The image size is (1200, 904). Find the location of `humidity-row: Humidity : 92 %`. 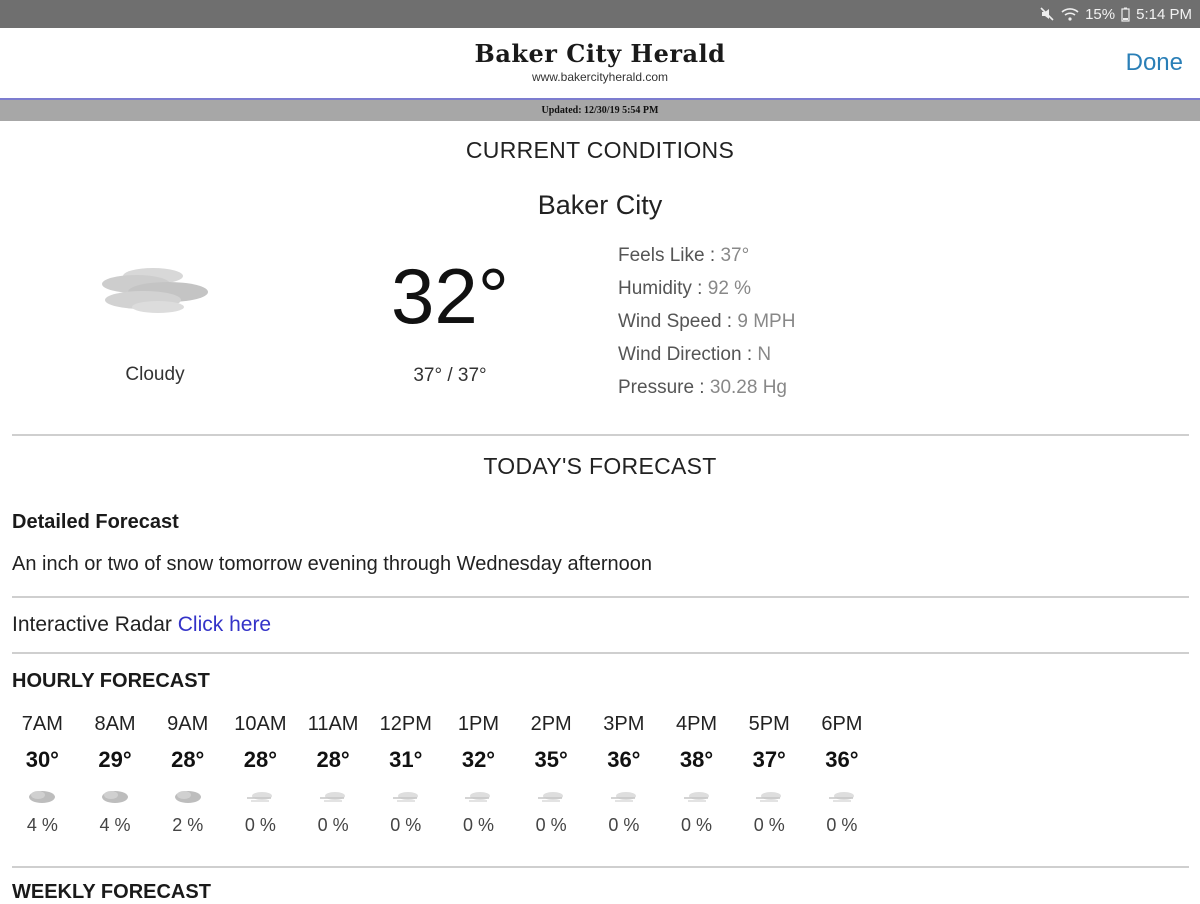

humidity-row: Humidity : 92 % is located at coordinates (706, 293).